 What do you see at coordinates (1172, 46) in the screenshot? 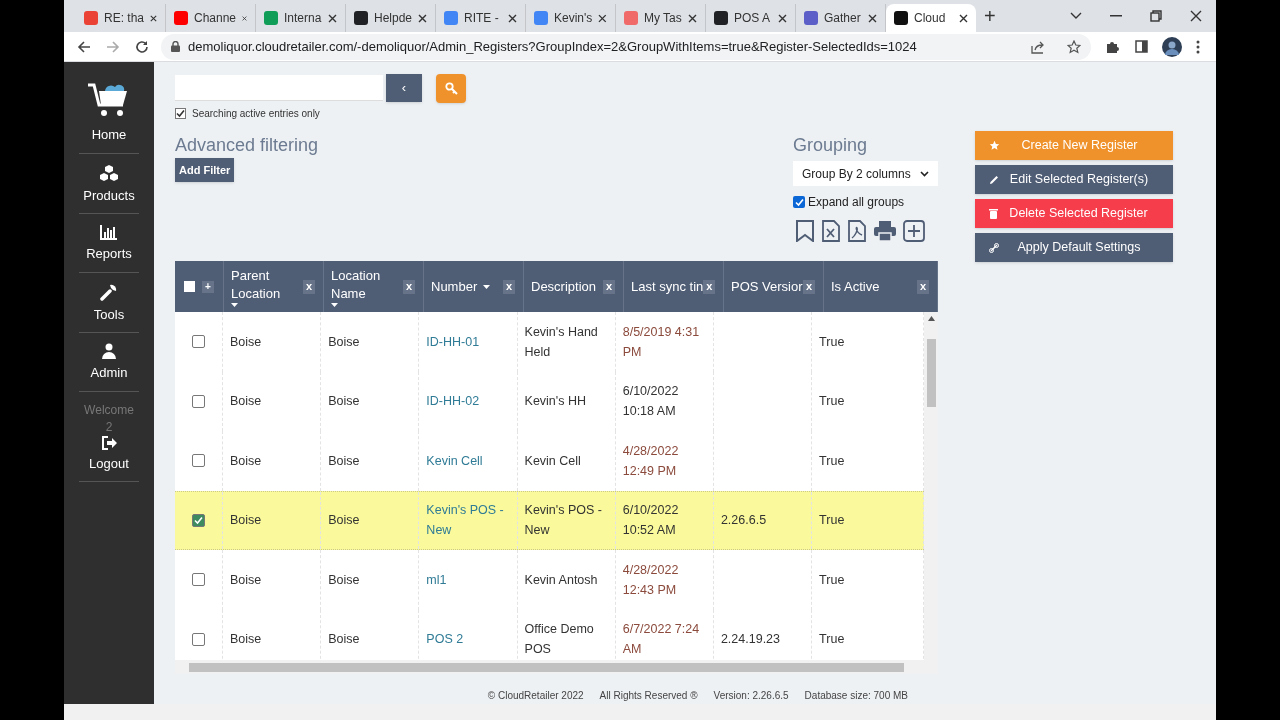
I see `avatar-icon` at bounding box center [1172, 46].